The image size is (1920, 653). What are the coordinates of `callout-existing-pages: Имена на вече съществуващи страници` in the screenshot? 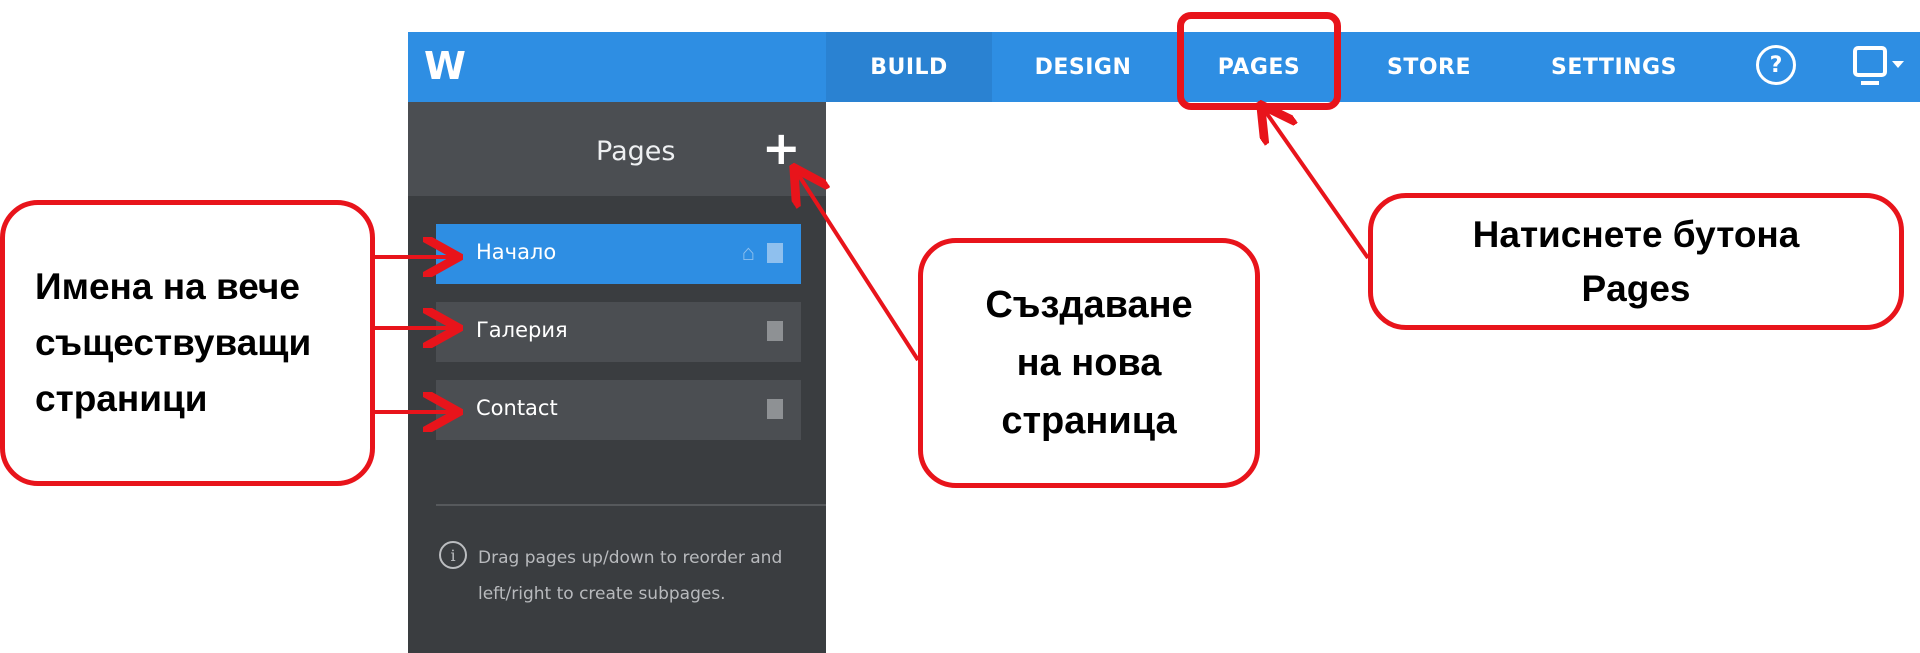 It's located at (187, 343).